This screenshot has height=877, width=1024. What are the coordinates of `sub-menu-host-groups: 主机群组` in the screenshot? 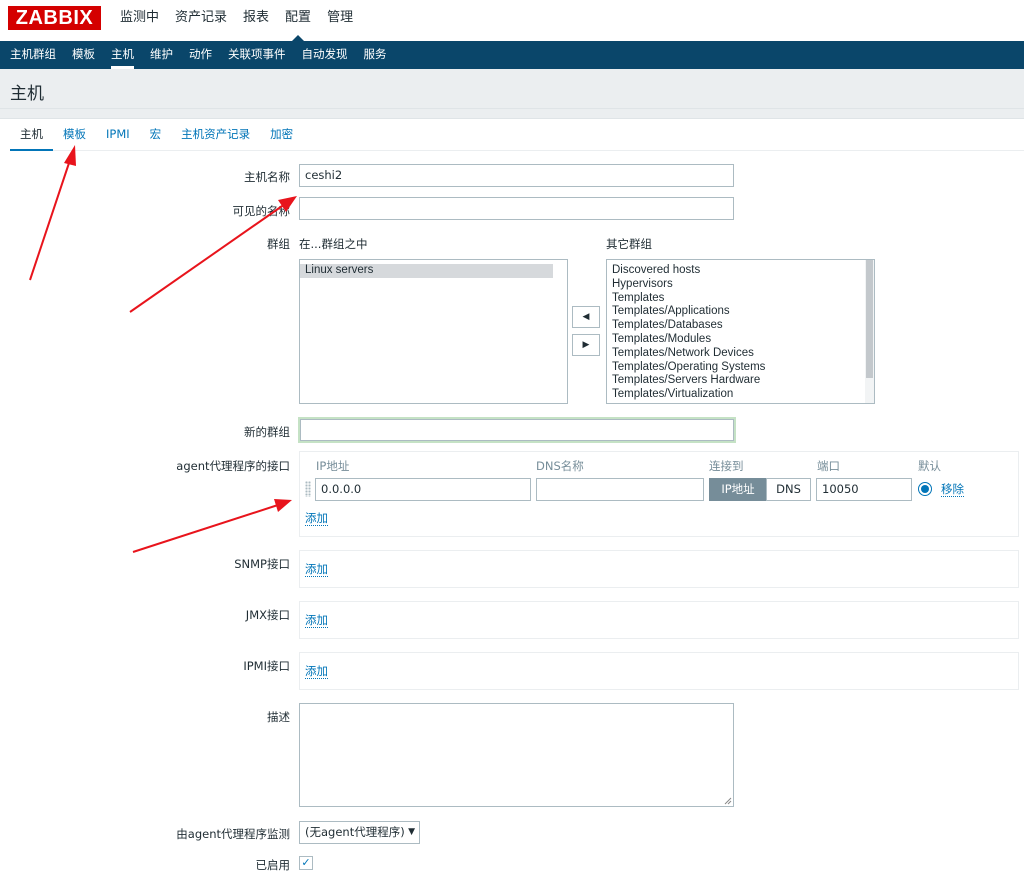 It's located at (33, 55).